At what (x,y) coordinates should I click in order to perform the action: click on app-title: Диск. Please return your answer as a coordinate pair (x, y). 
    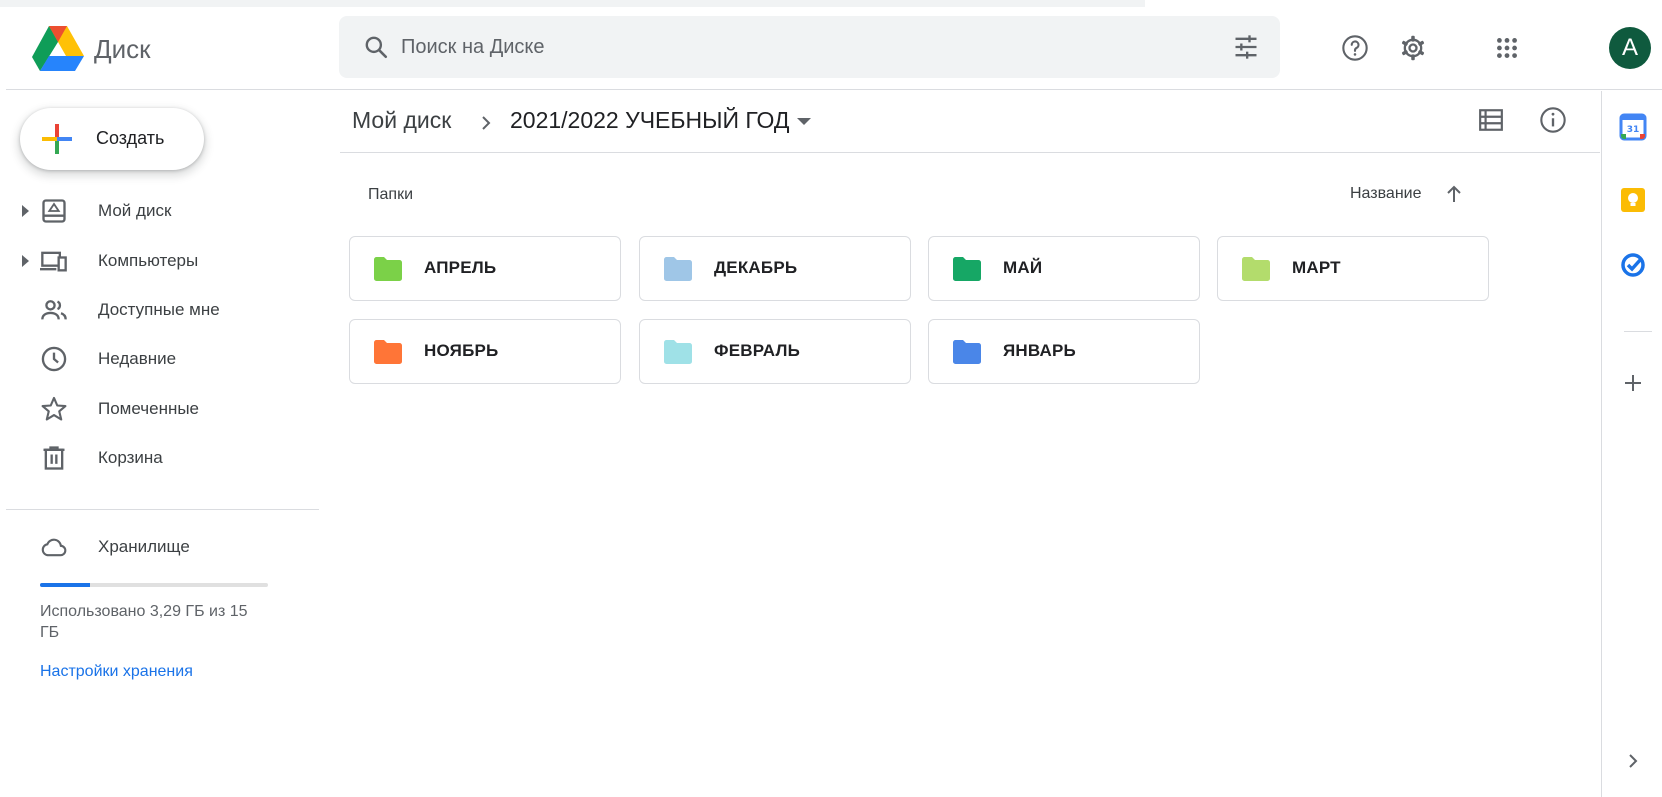
    Looking at the image, I should click on (122, 49).